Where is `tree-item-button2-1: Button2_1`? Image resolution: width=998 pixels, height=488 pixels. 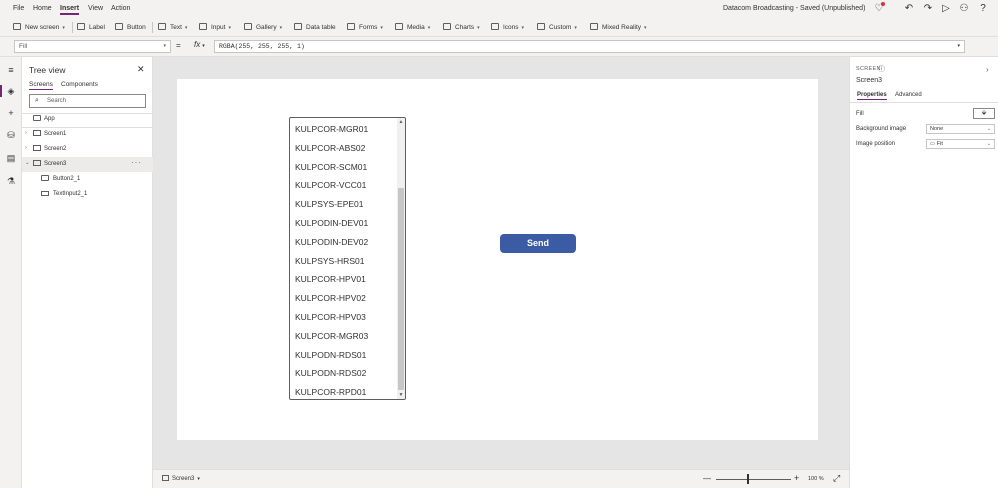 tree-item-button2-1: Button2_1 is located at coordinates (87, 179).